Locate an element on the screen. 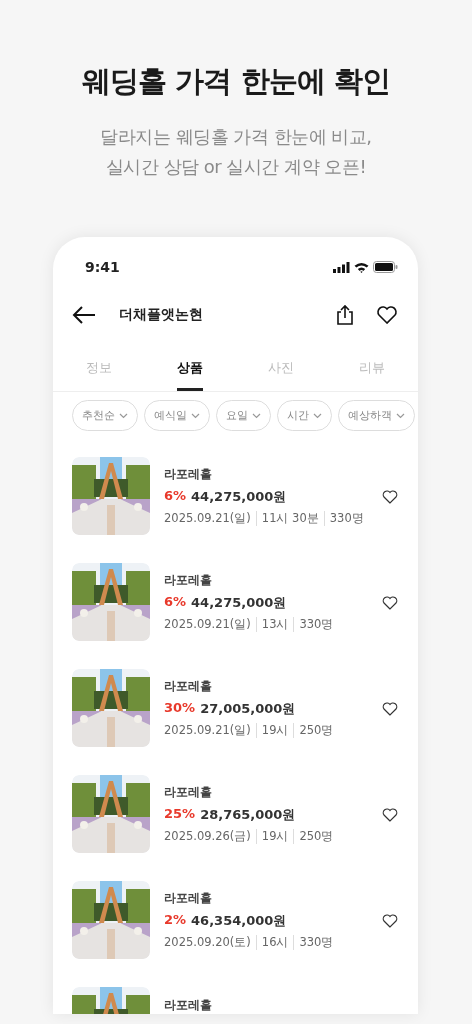 The height and width of the screenshot is (1024, 472). venue-title: 더채플앳논현 is located at coordinates (161, 315).